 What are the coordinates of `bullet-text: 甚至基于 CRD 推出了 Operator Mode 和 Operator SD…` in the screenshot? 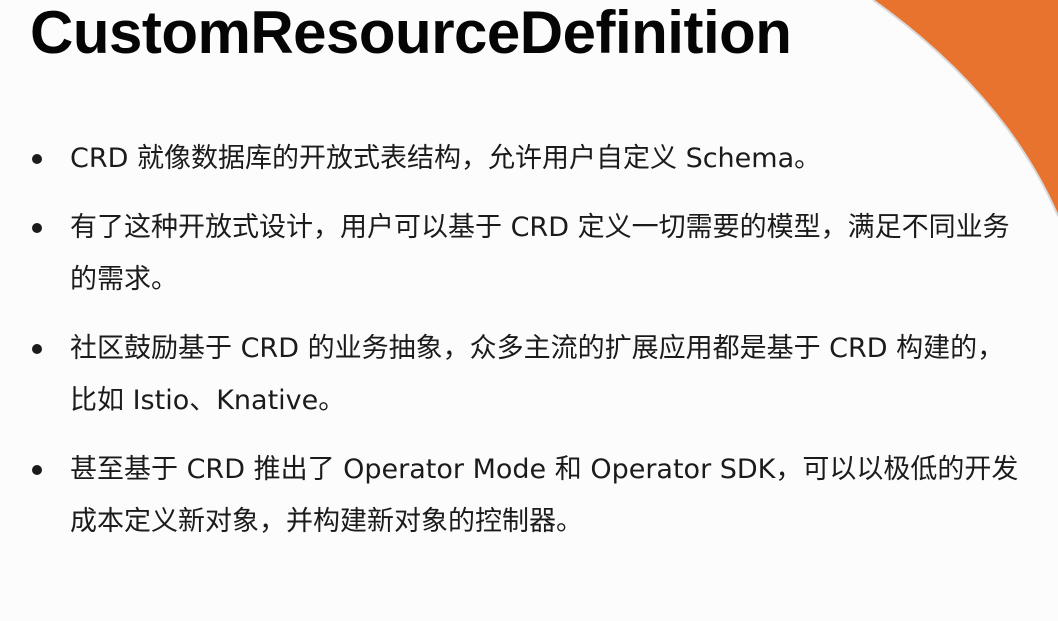 It's located at (544, 495).